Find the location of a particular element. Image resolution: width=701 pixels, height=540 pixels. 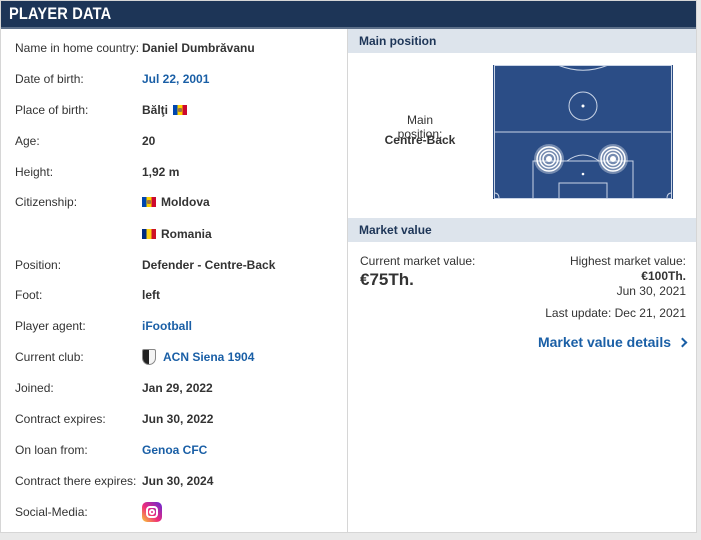

detail-row-club: Current club: ACN Siena 1904 is located at coordinates (174, 357).